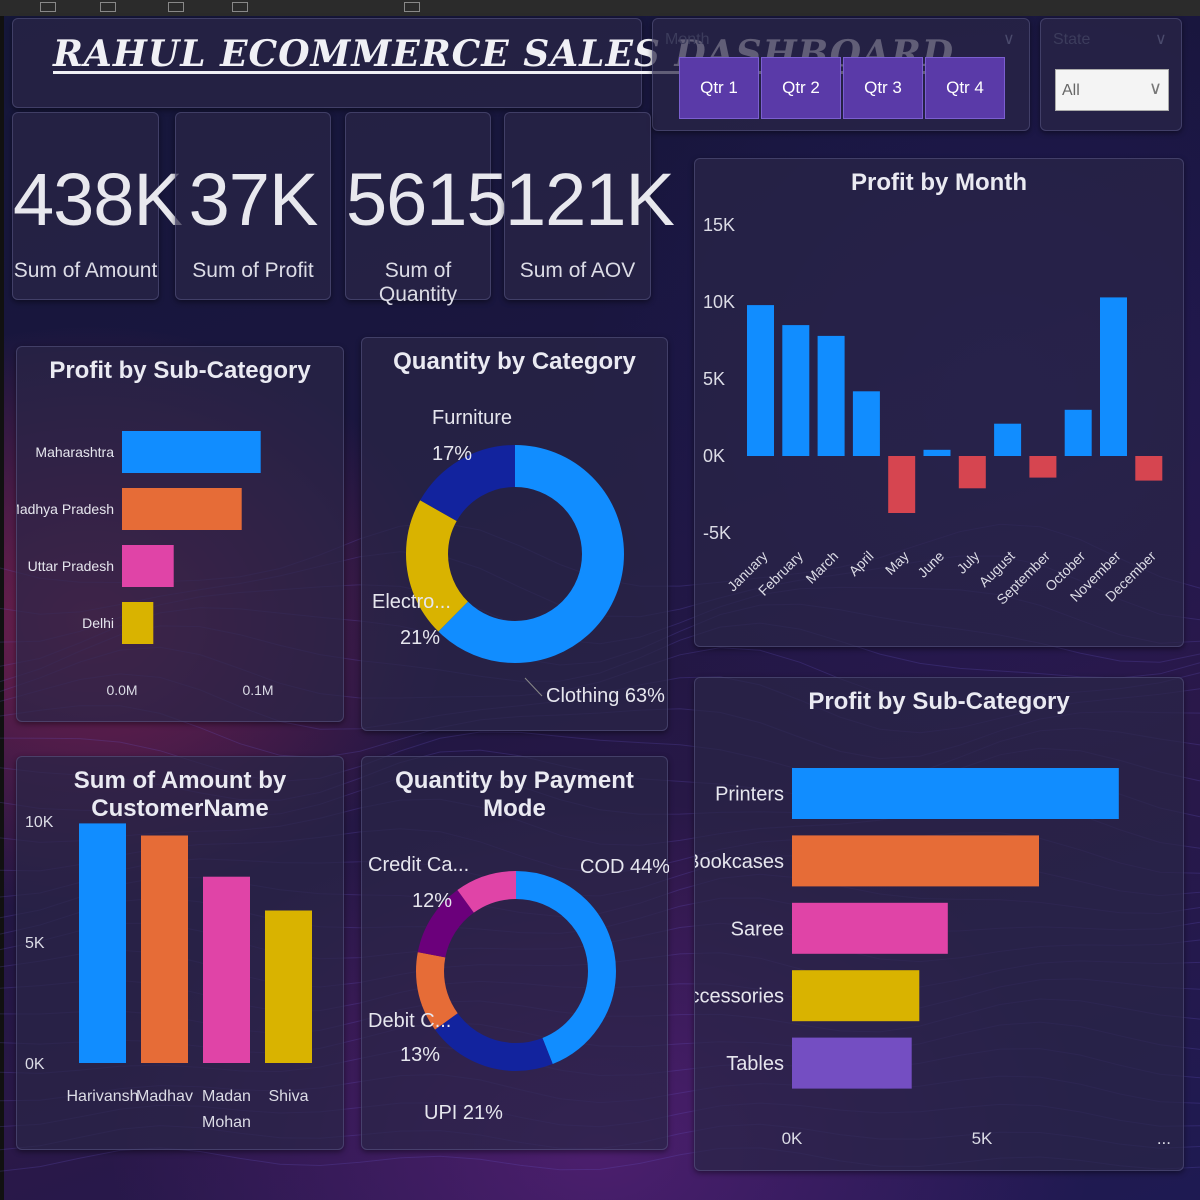 The image size is (1200, 1200). I want to click on category-label: Harivansh, so click(102, 1096).